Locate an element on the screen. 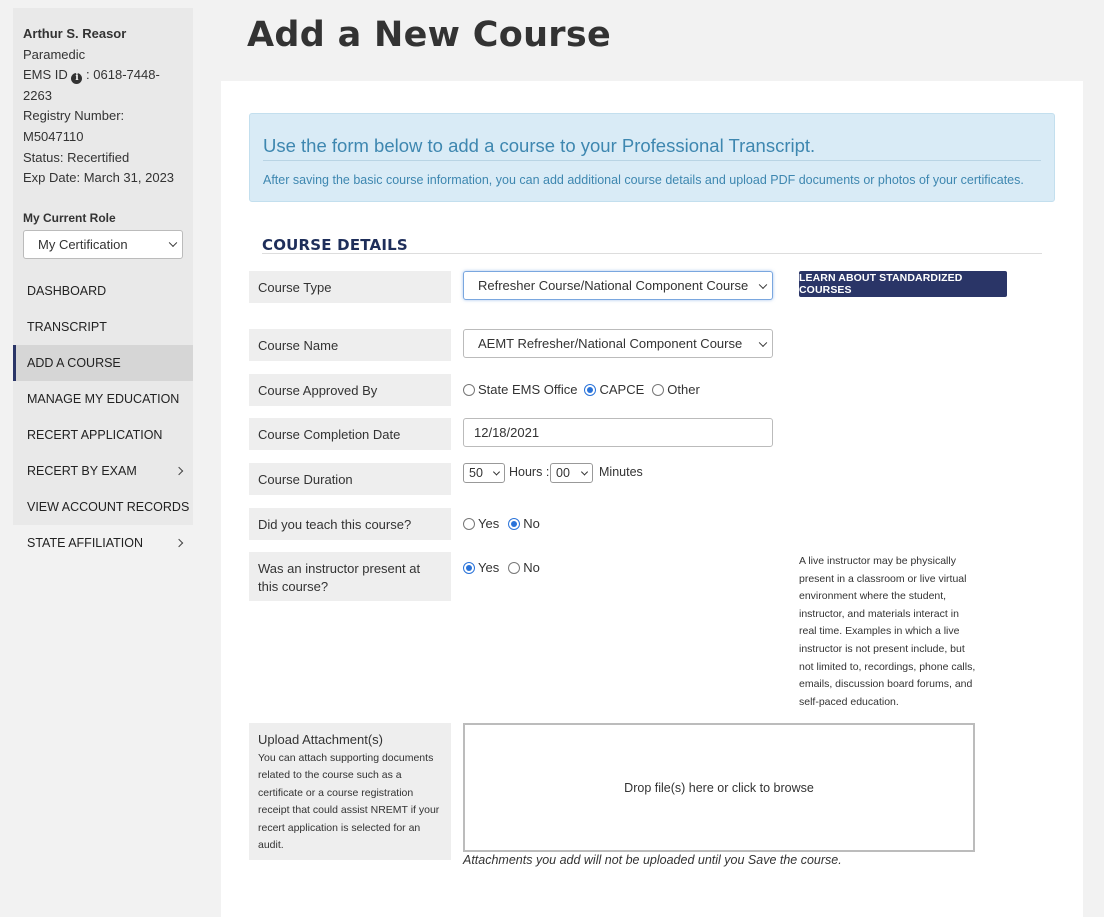 Image resolution: width=1104 pixels, height=917 pixels. radio-label-state-ems-office: State EMS Office is located at coordinates (528, 389).